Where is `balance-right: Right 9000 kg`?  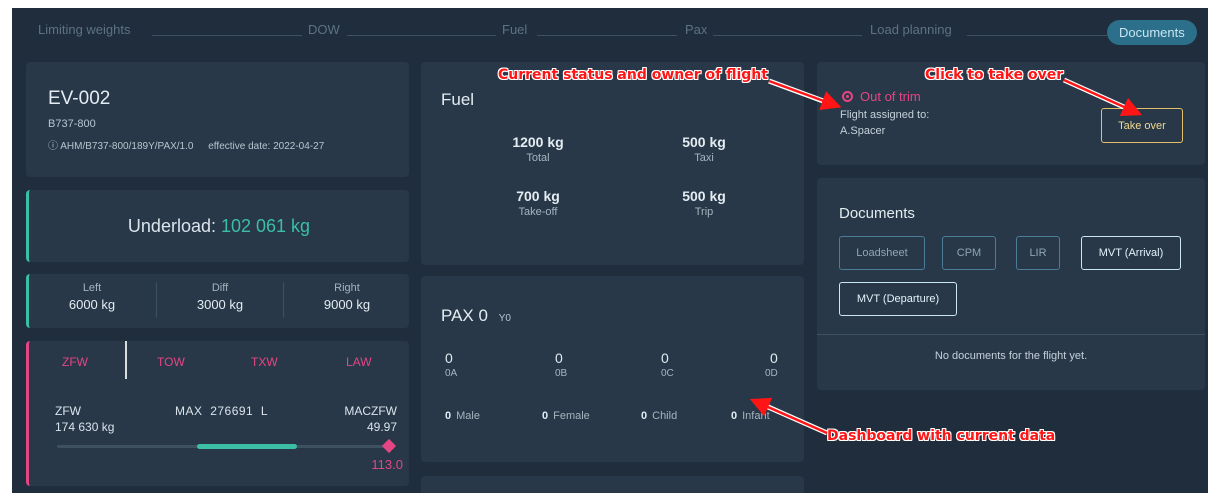 balance-right: Right 9000 kg is located at coordinates (347, 297).